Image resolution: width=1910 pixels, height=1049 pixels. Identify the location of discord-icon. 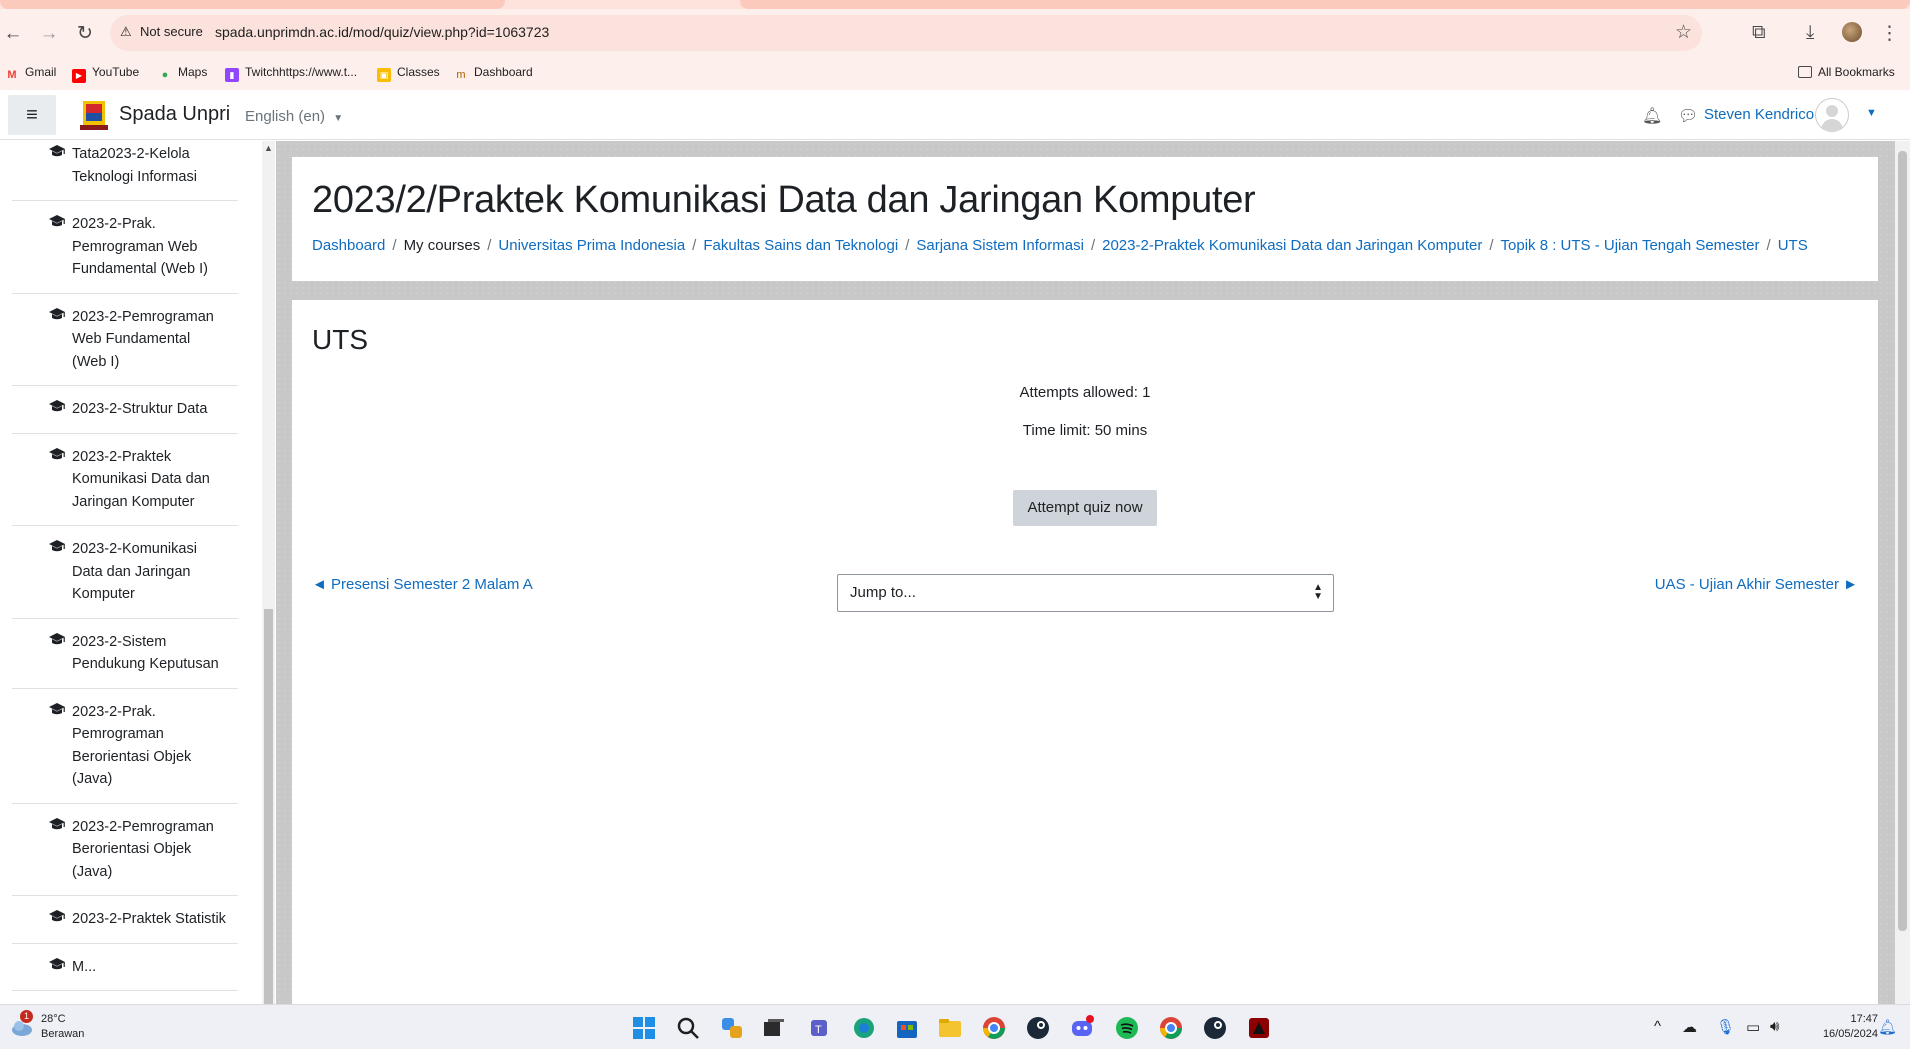
(1082, 1028).